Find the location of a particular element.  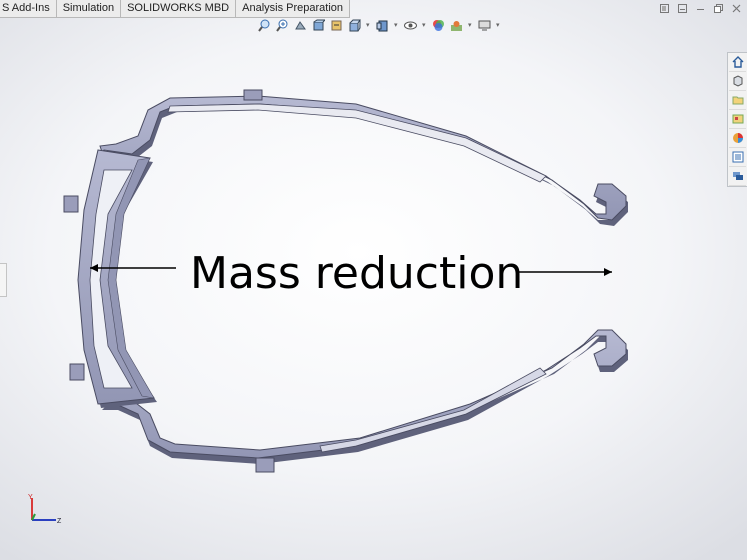

right-arrow is located at coordinates (565, 272).